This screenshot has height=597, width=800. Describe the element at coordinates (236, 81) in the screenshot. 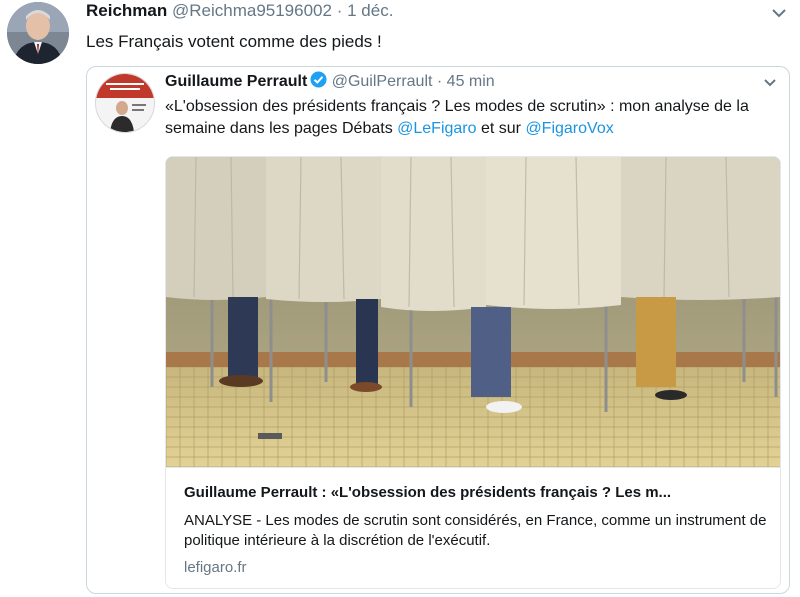

I see `quoted-author-name: Guillaume Perrault` at that location.